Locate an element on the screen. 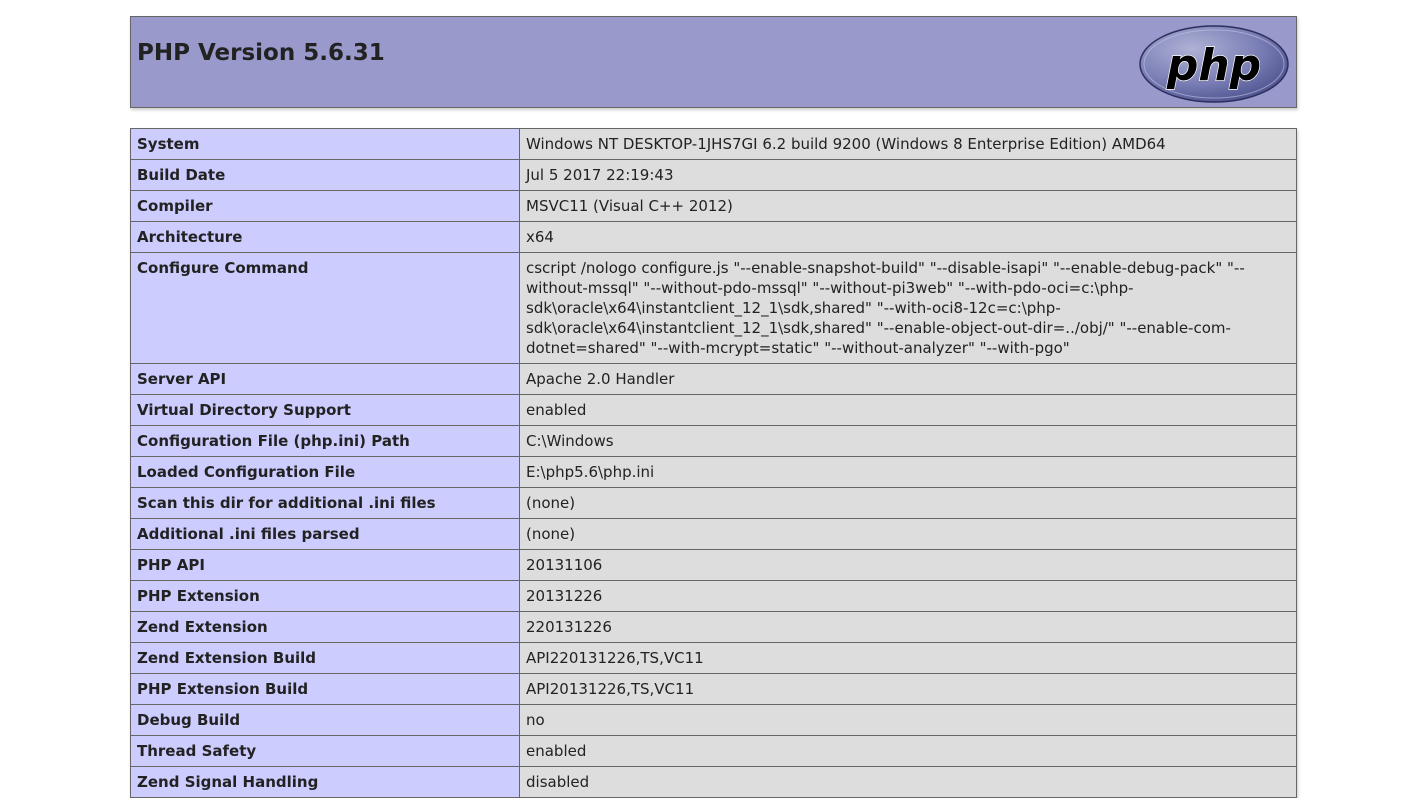  row-label: Zend Signal Handling is located at coordinates (325, 782).